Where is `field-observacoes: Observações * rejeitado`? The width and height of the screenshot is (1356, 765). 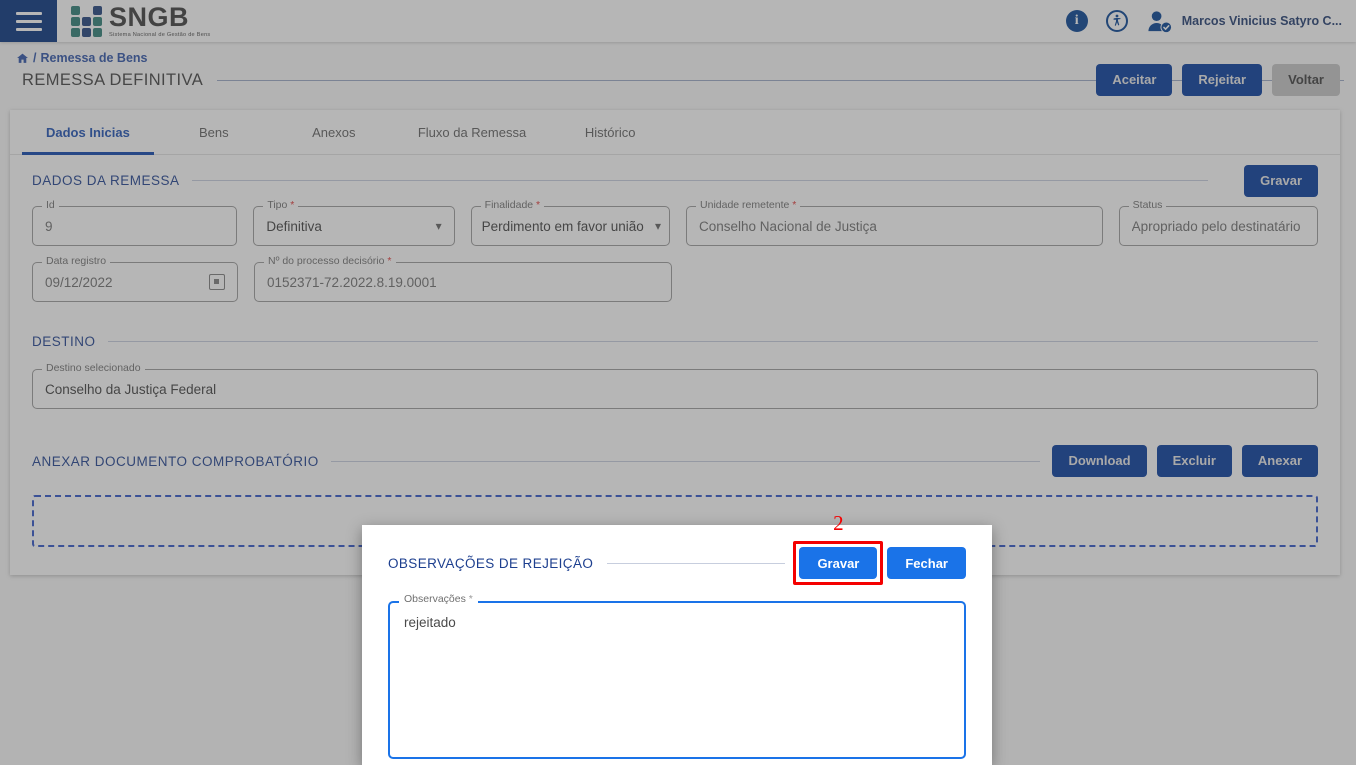
field-observacoes: Observações * rejeitado is located at coordinates (677, 676).